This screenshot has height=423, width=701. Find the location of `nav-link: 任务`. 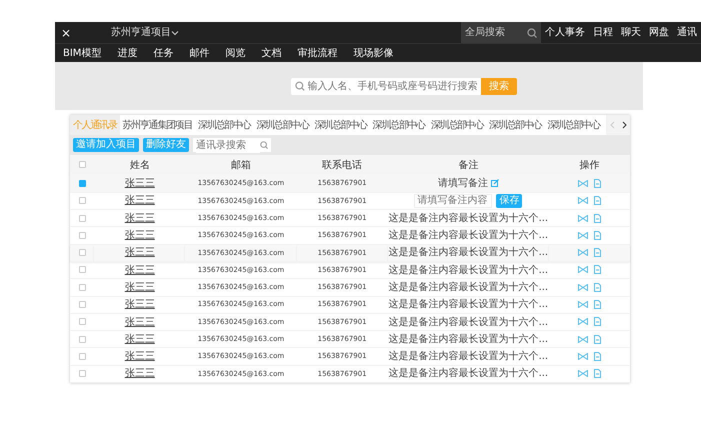

nav-link: 任务 is located at coordinates (163, 53).